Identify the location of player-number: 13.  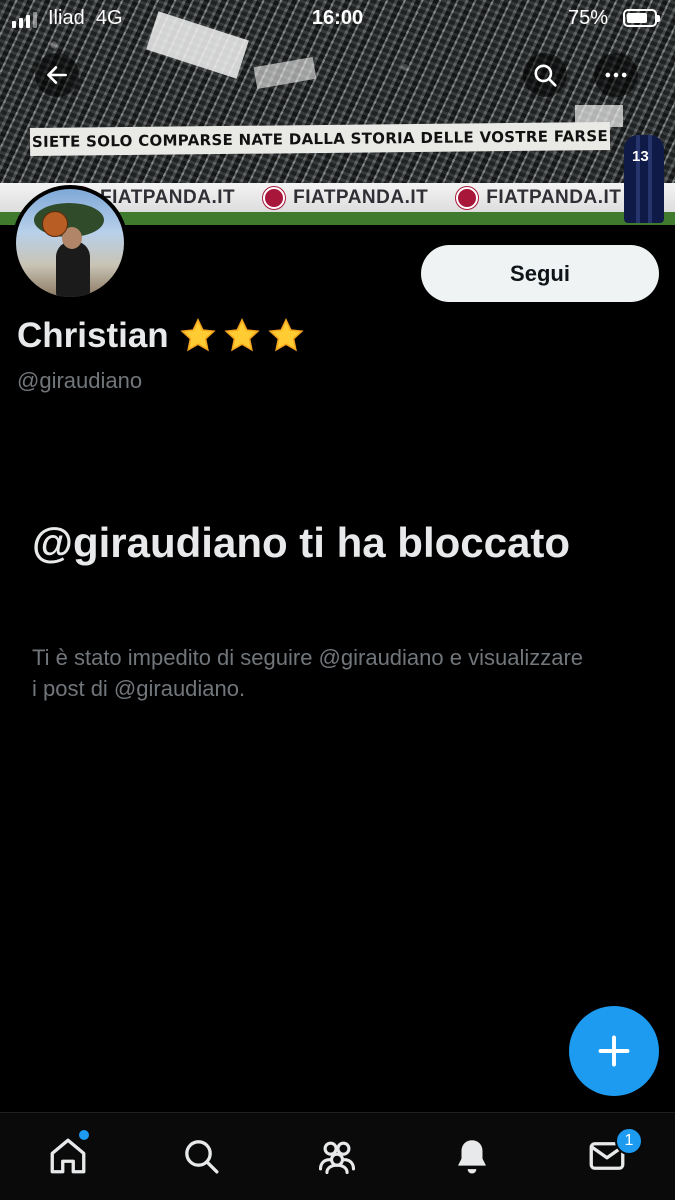
(640, 156).